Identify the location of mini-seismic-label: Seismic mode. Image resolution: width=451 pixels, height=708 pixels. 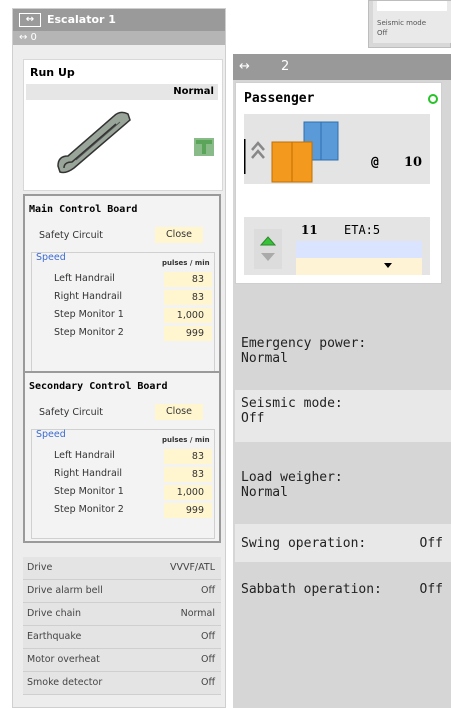
(402, 23).